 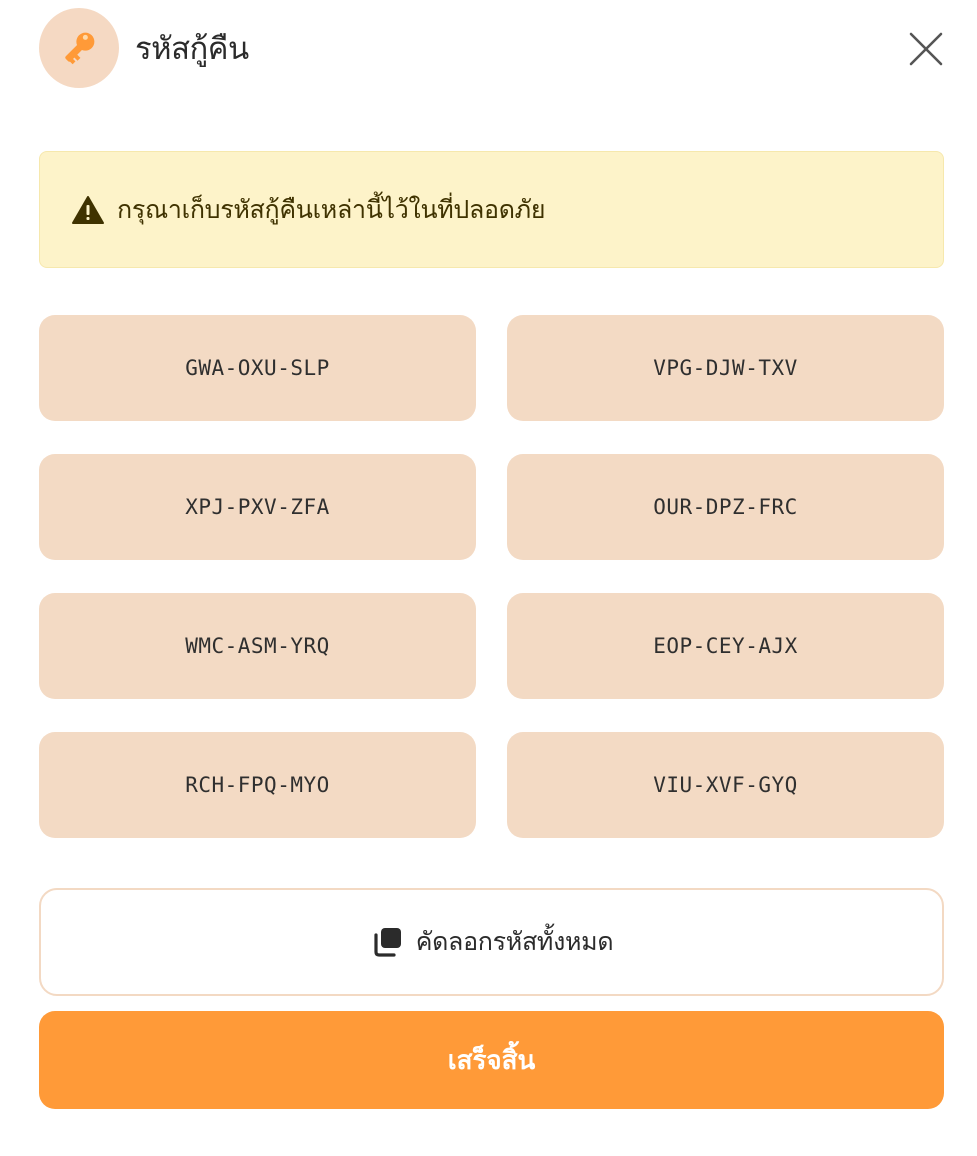 What do you see at coordinates (88, 210) in the screenshot?
I see `warning-icon` at bounding box center [88, 210].